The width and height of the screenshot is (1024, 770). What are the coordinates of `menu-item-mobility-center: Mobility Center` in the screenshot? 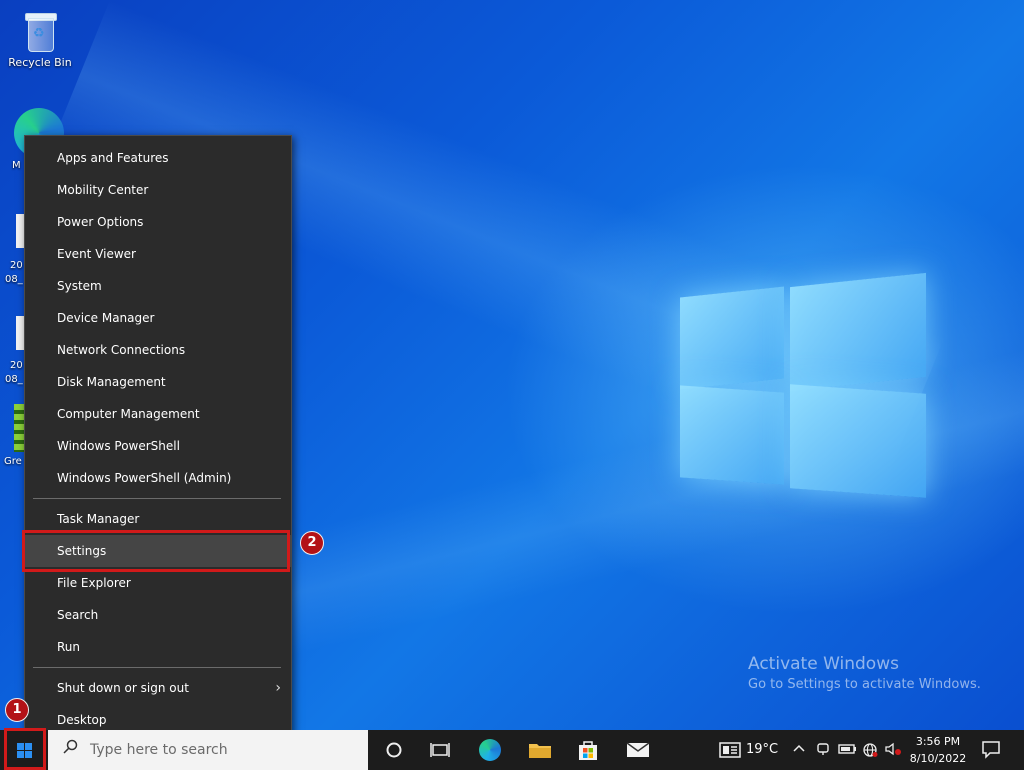 It's located at (158, 190).